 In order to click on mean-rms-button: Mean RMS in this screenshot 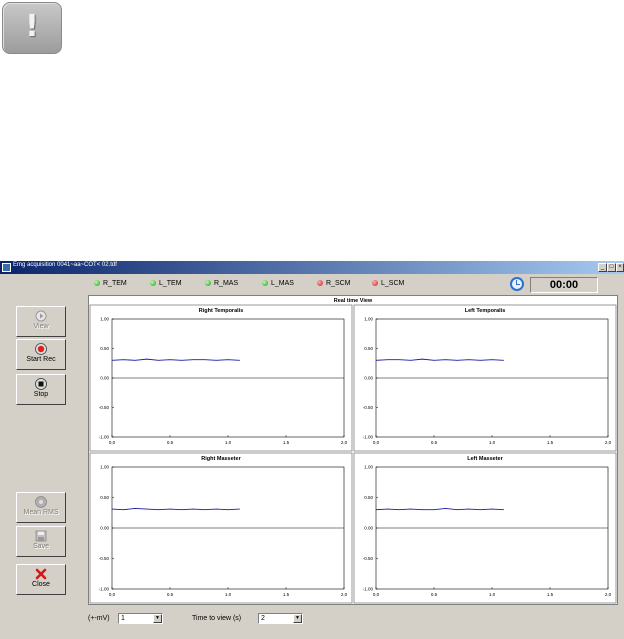, I will do `click(41, 507)`.